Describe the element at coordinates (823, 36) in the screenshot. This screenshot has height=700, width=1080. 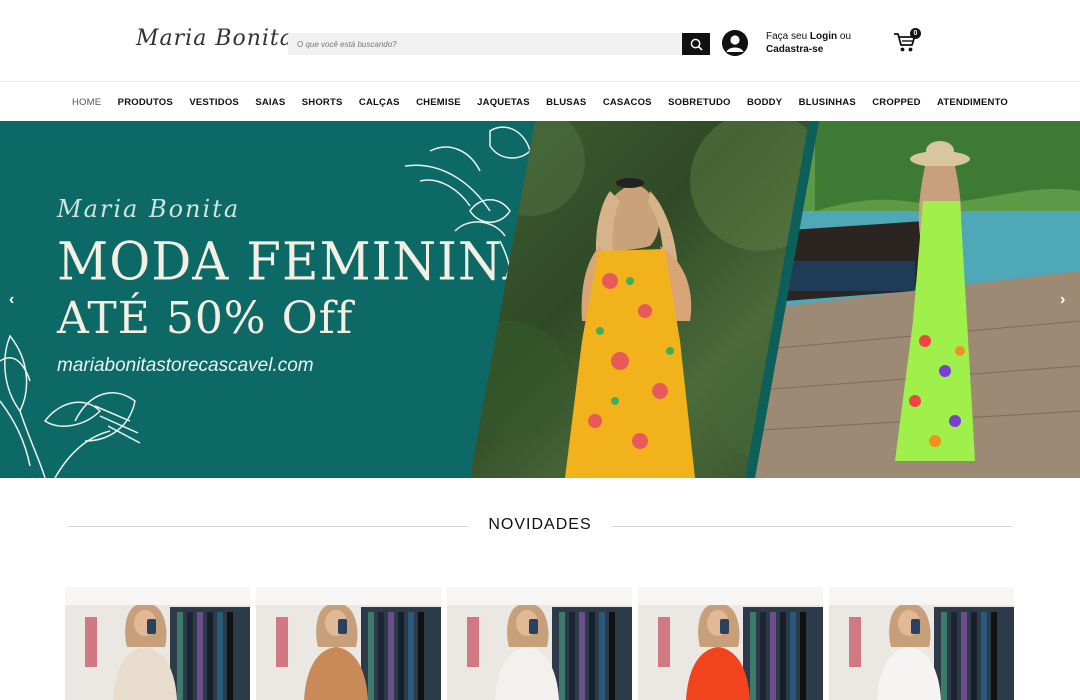
I see `login-link: Login` at that location.